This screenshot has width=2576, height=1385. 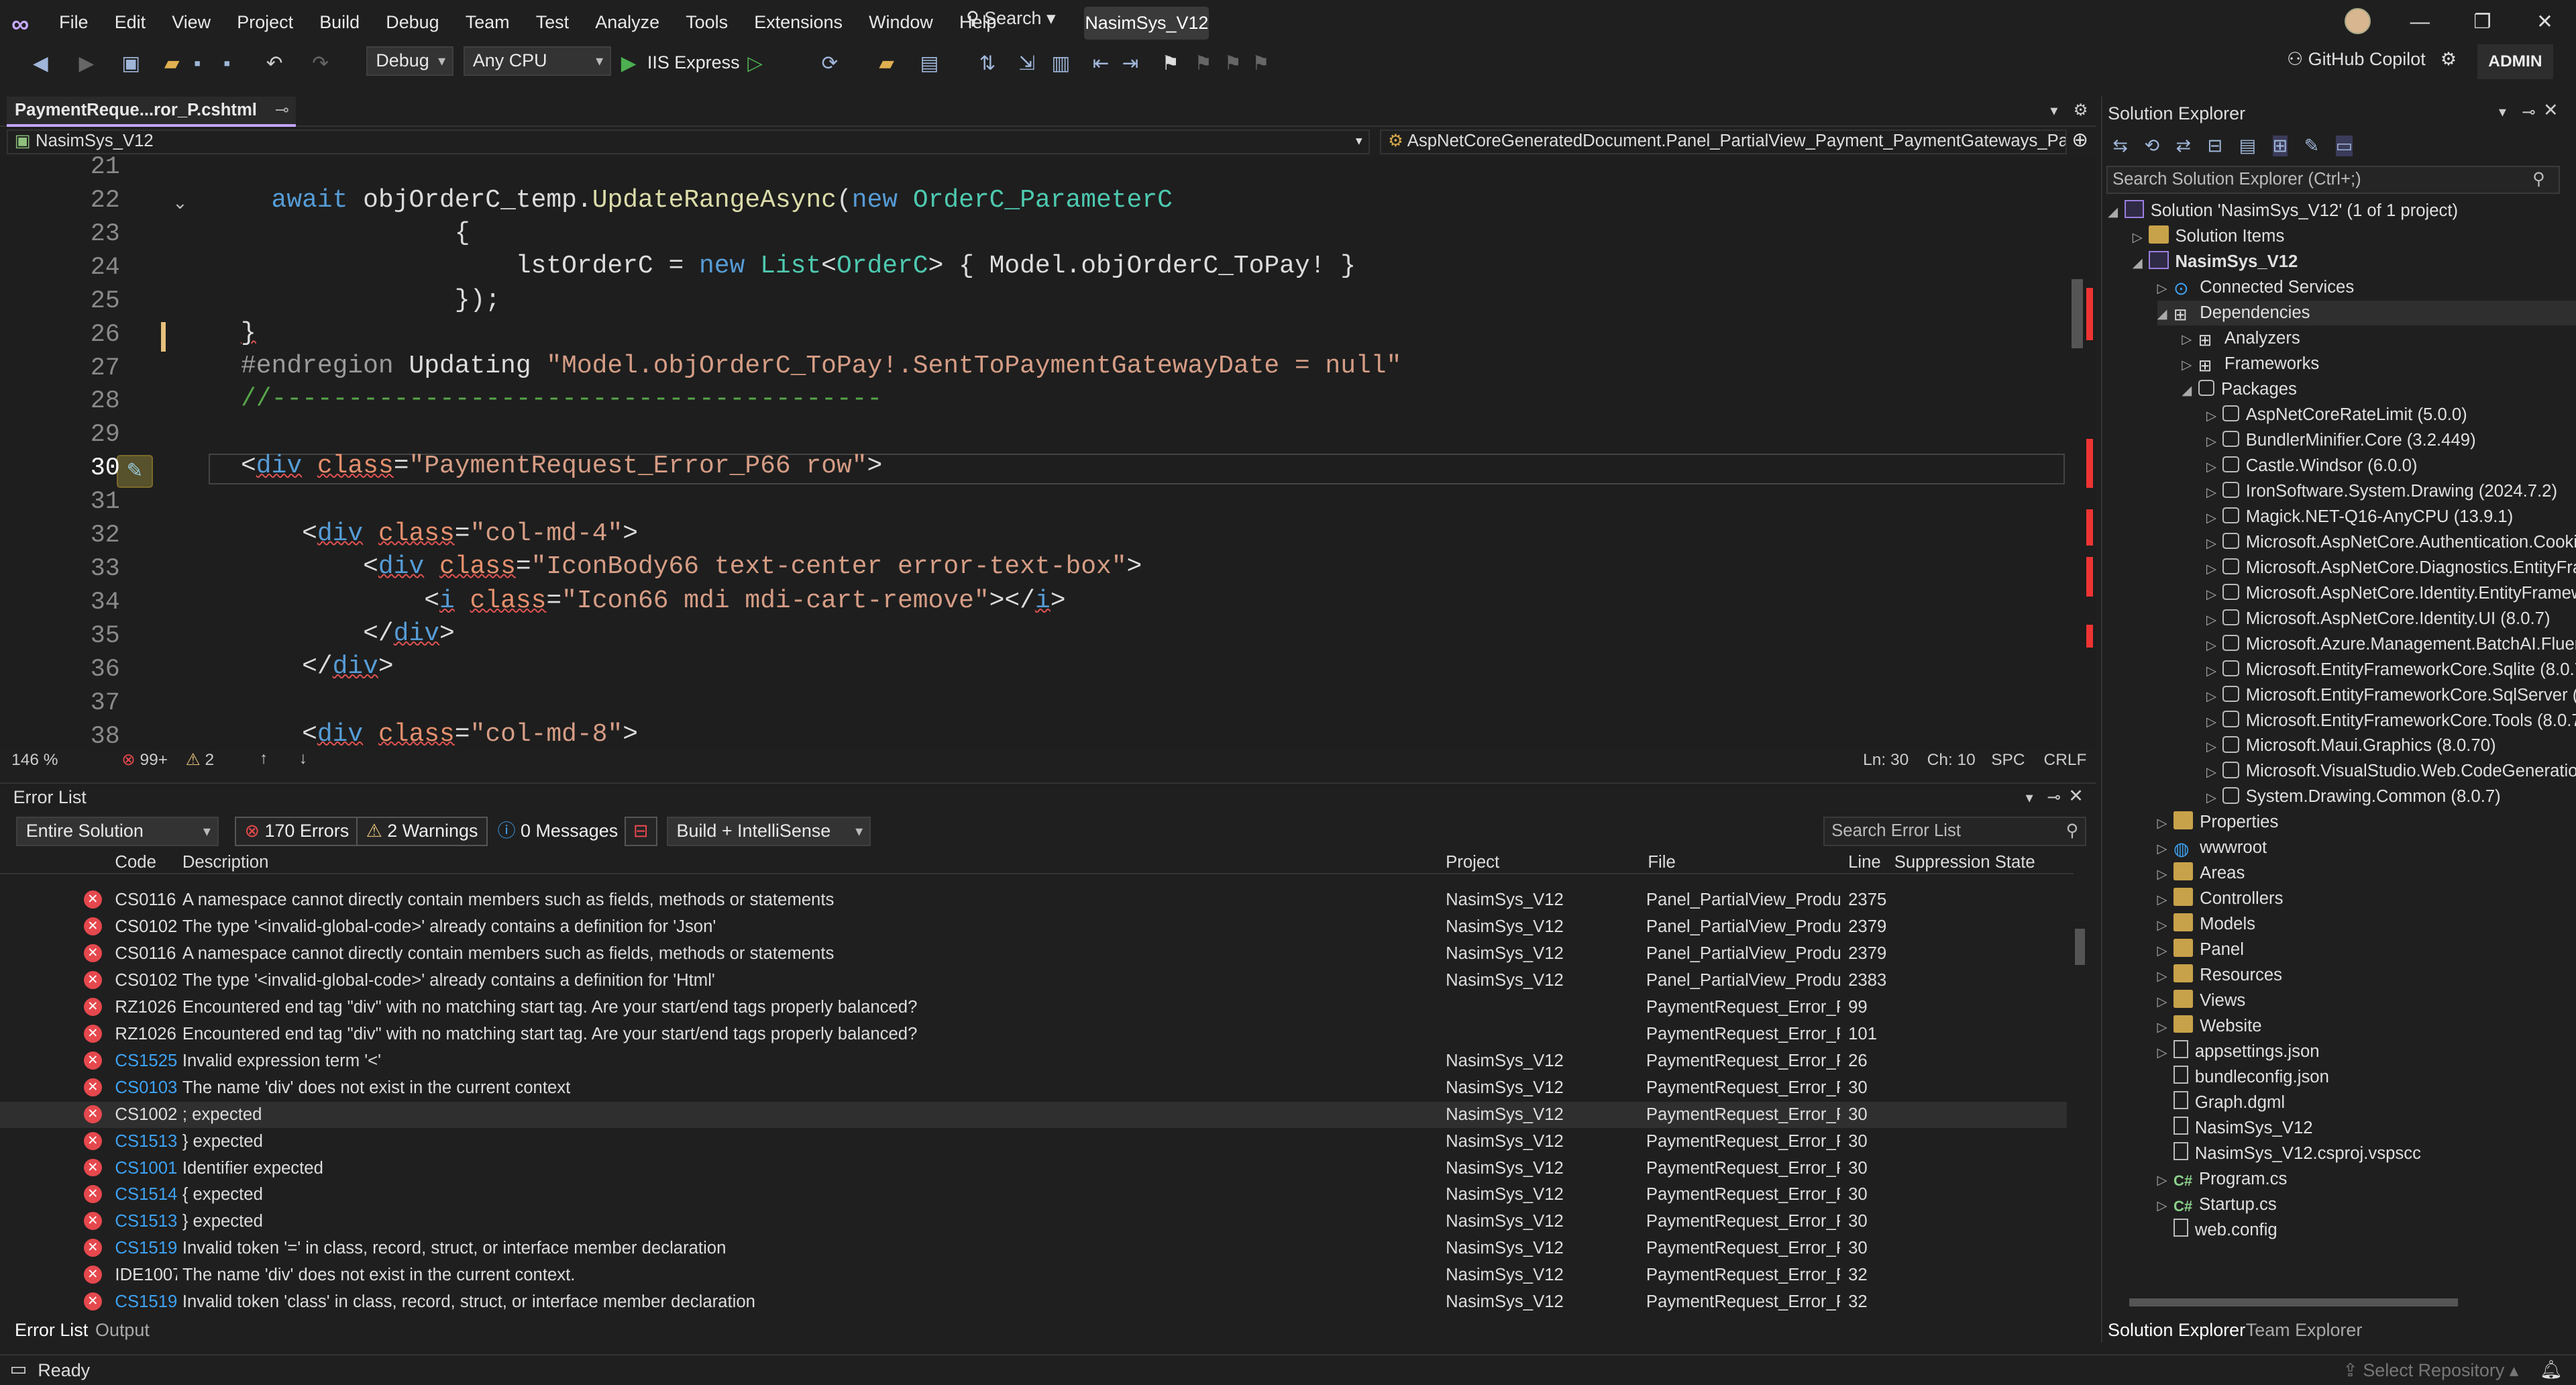 I want to click on start-icon: ▶, so click(x=629, y=64).